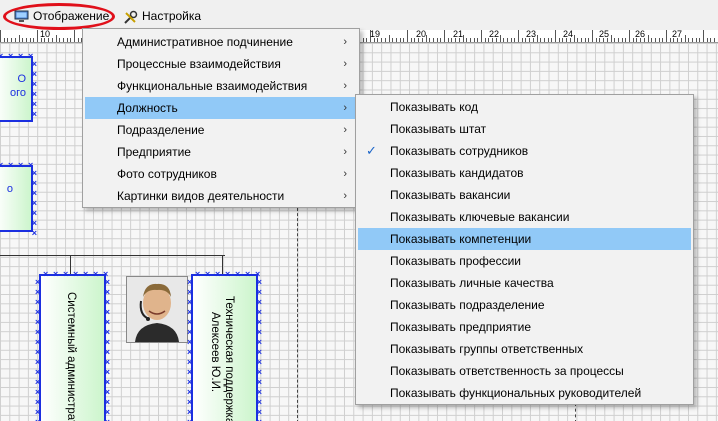 The width and height of the screenshot is (718, 421). Describe the element at coordinates (524, 261) in the screenshot. I see `position-submenu-item: Показывать профессии` at that location.